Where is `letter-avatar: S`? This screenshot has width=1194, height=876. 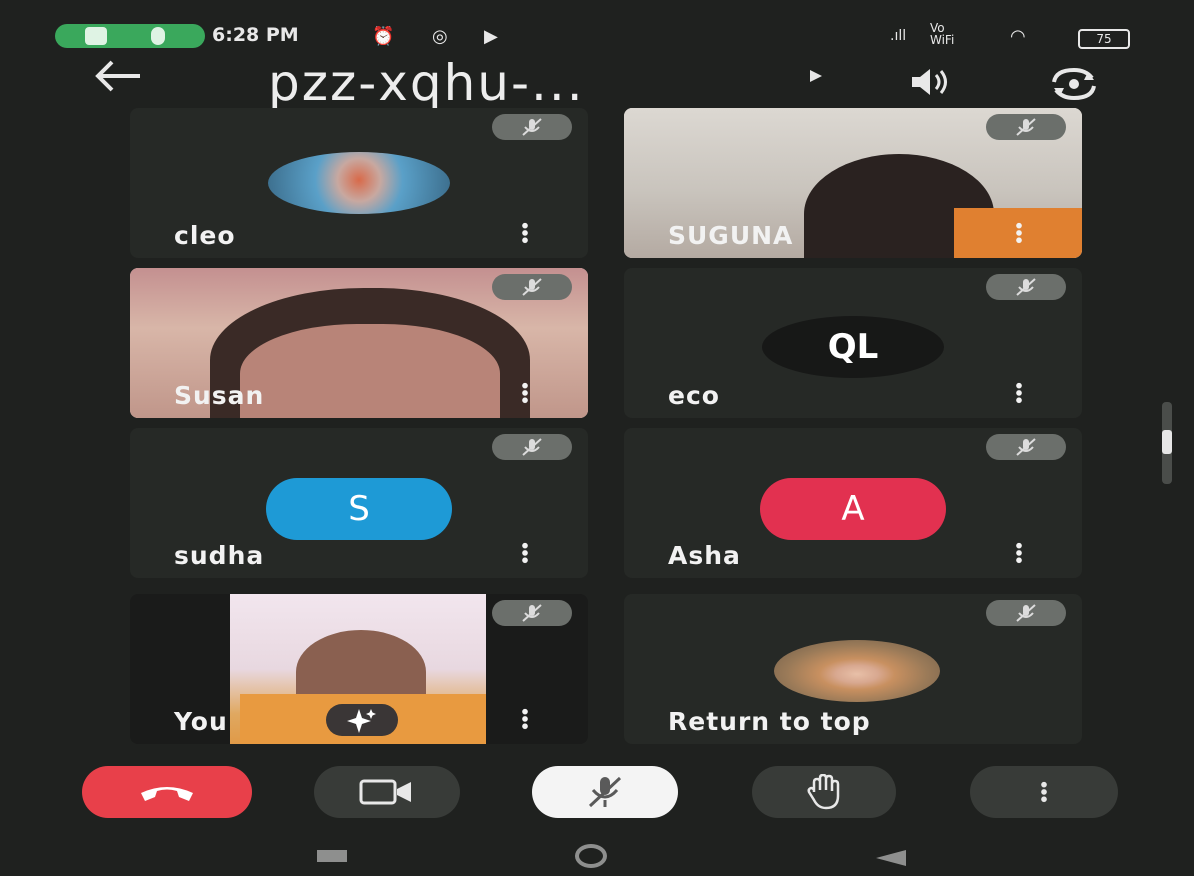 letter-avatar: S is located at coordinates (359, 509).